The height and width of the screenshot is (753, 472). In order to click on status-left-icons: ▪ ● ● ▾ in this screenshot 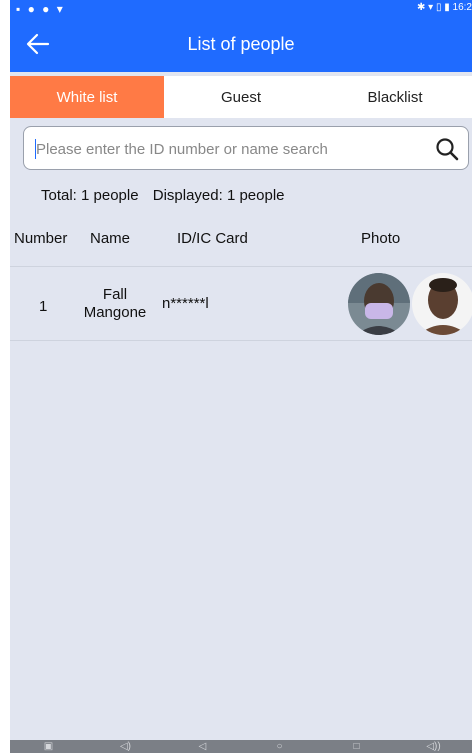, I will do `click(40, 9)`.